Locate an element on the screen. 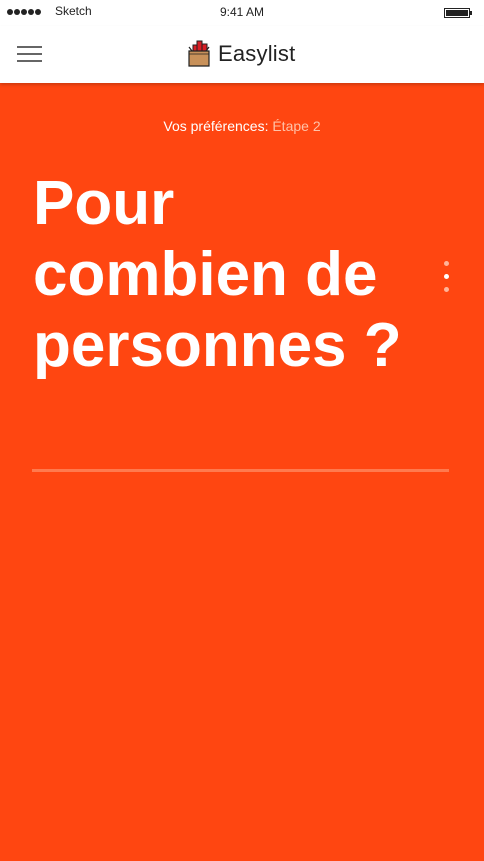 This screenshot has width=484, height=861. question-line: Pour is located at coordinates (104, 203).